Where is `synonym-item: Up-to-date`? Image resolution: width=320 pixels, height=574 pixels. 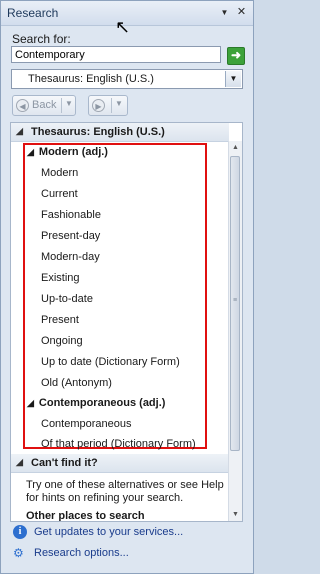
synonym-item: Up-to-date is located at coordinates (67, 299).